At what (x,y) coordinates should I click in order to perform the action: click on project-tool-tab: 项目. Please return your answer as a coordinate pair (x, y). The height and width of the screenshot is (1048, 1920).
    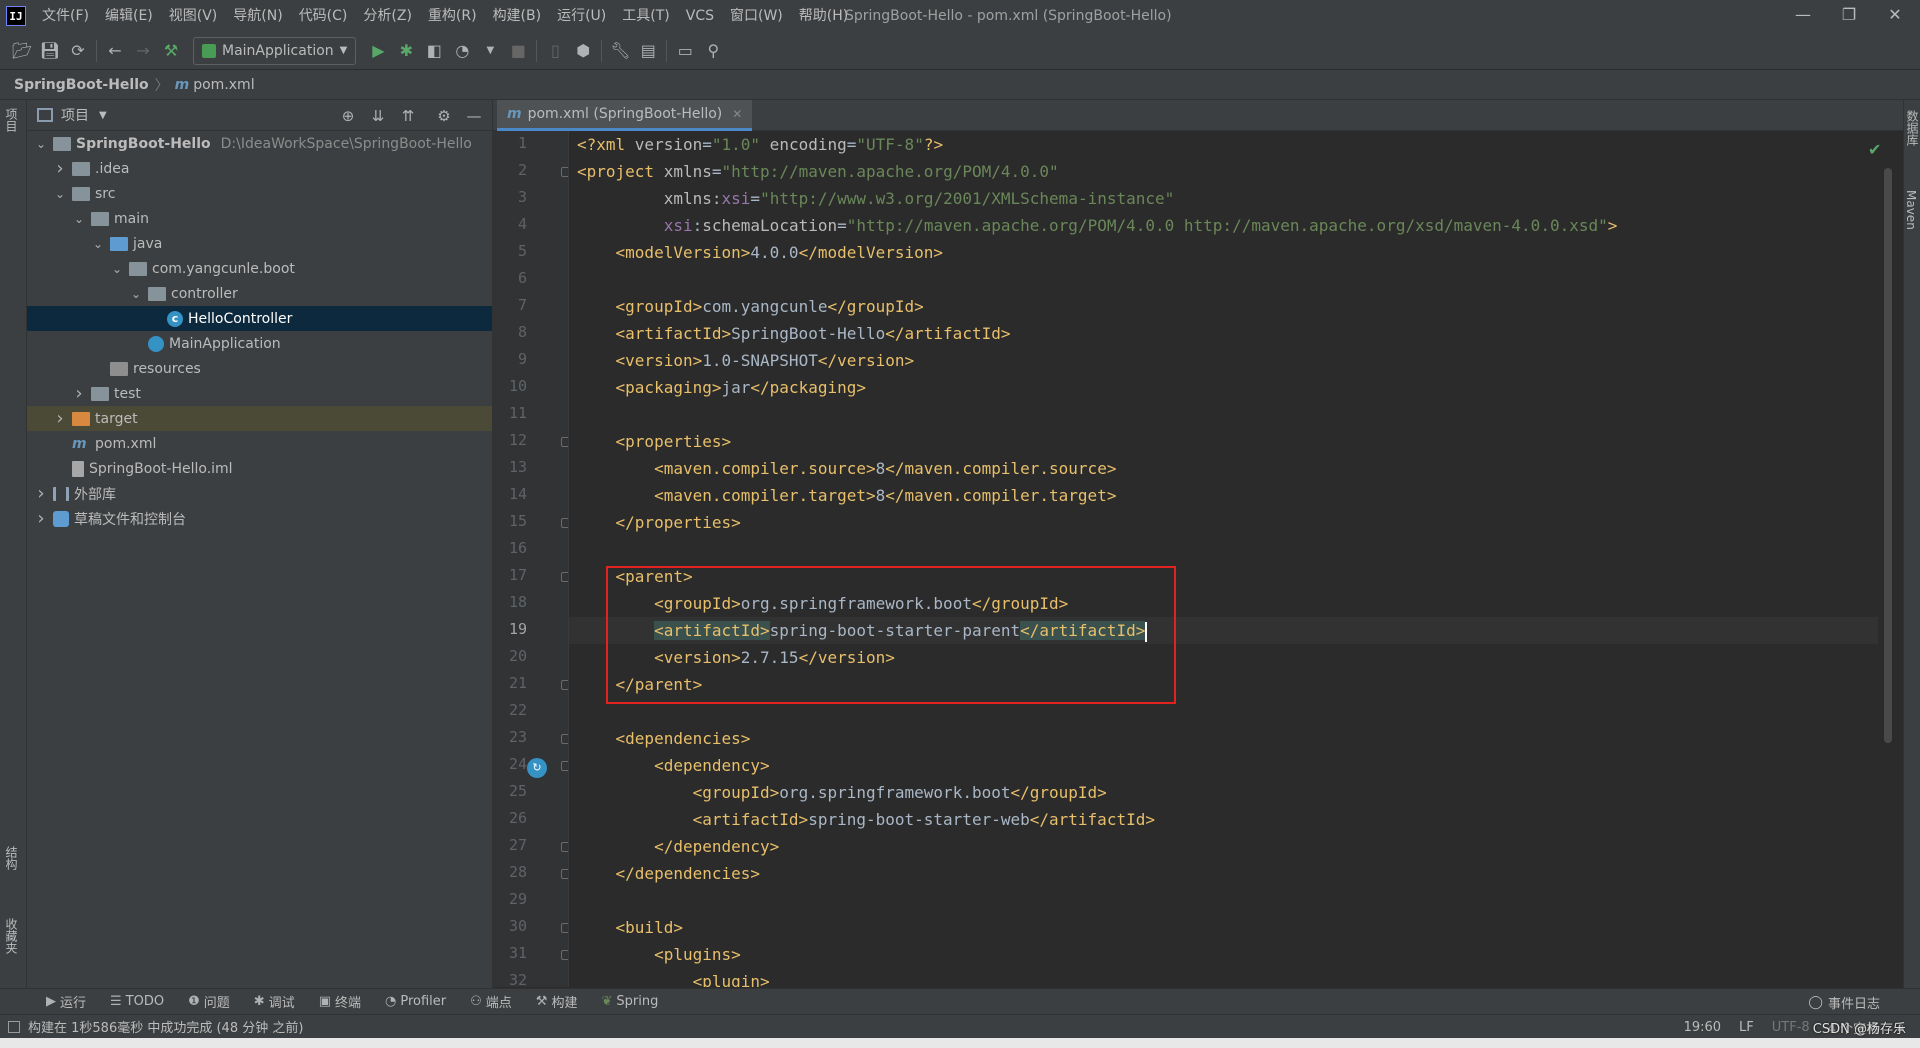
    Looking at the image, I should click on (11, 120).